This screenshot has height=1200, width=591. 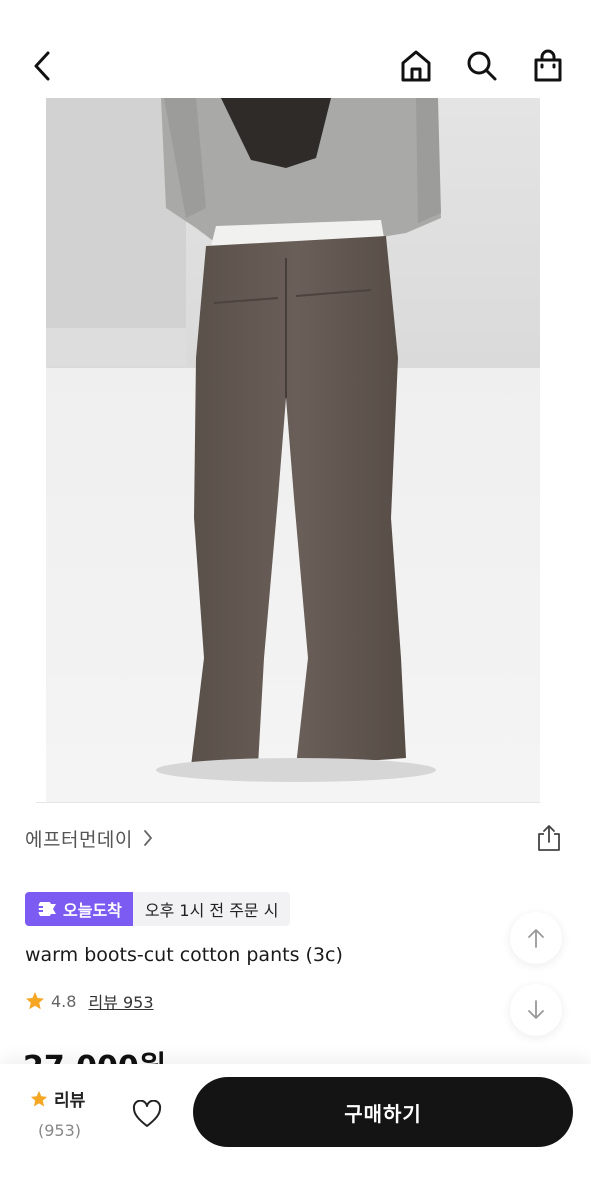 I want to click on arrow-up-icon, so click(x=536, y=938).